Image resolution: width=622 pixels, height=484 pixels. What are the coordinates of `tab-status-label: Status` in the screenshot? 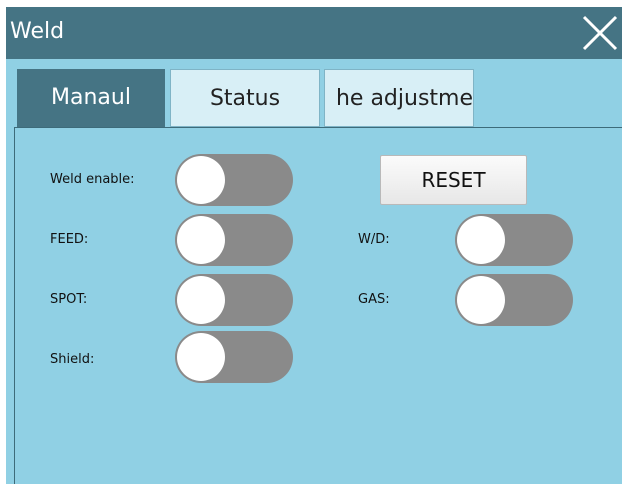 It's located at (245, 98).